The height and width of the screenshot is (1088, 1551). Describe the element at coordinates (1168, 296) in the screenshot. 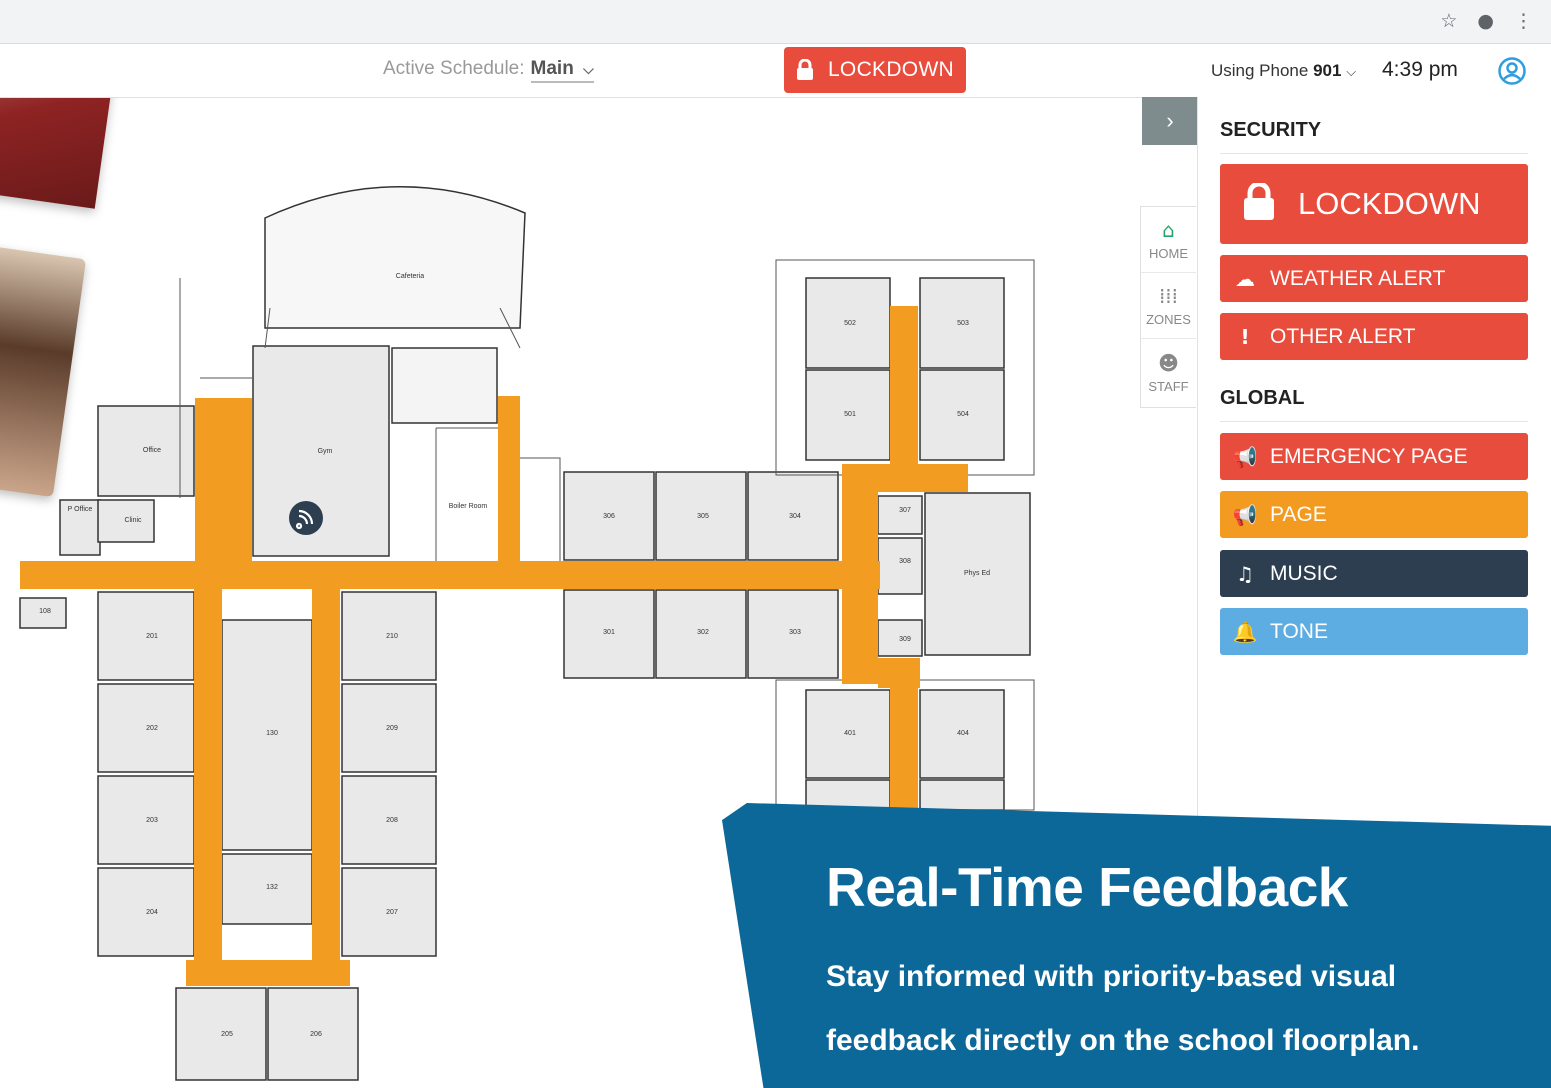

I see `grid-icon: ⁞⁞⁞` at that location.